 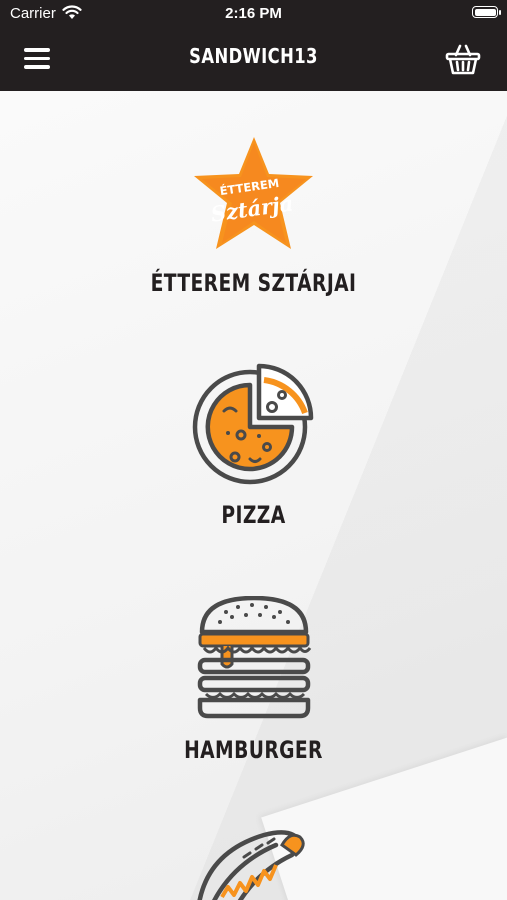 What do you see at coordinates (463, 59) in the screenshot?
I see `basket-icon` at bounding box center [463, 59].